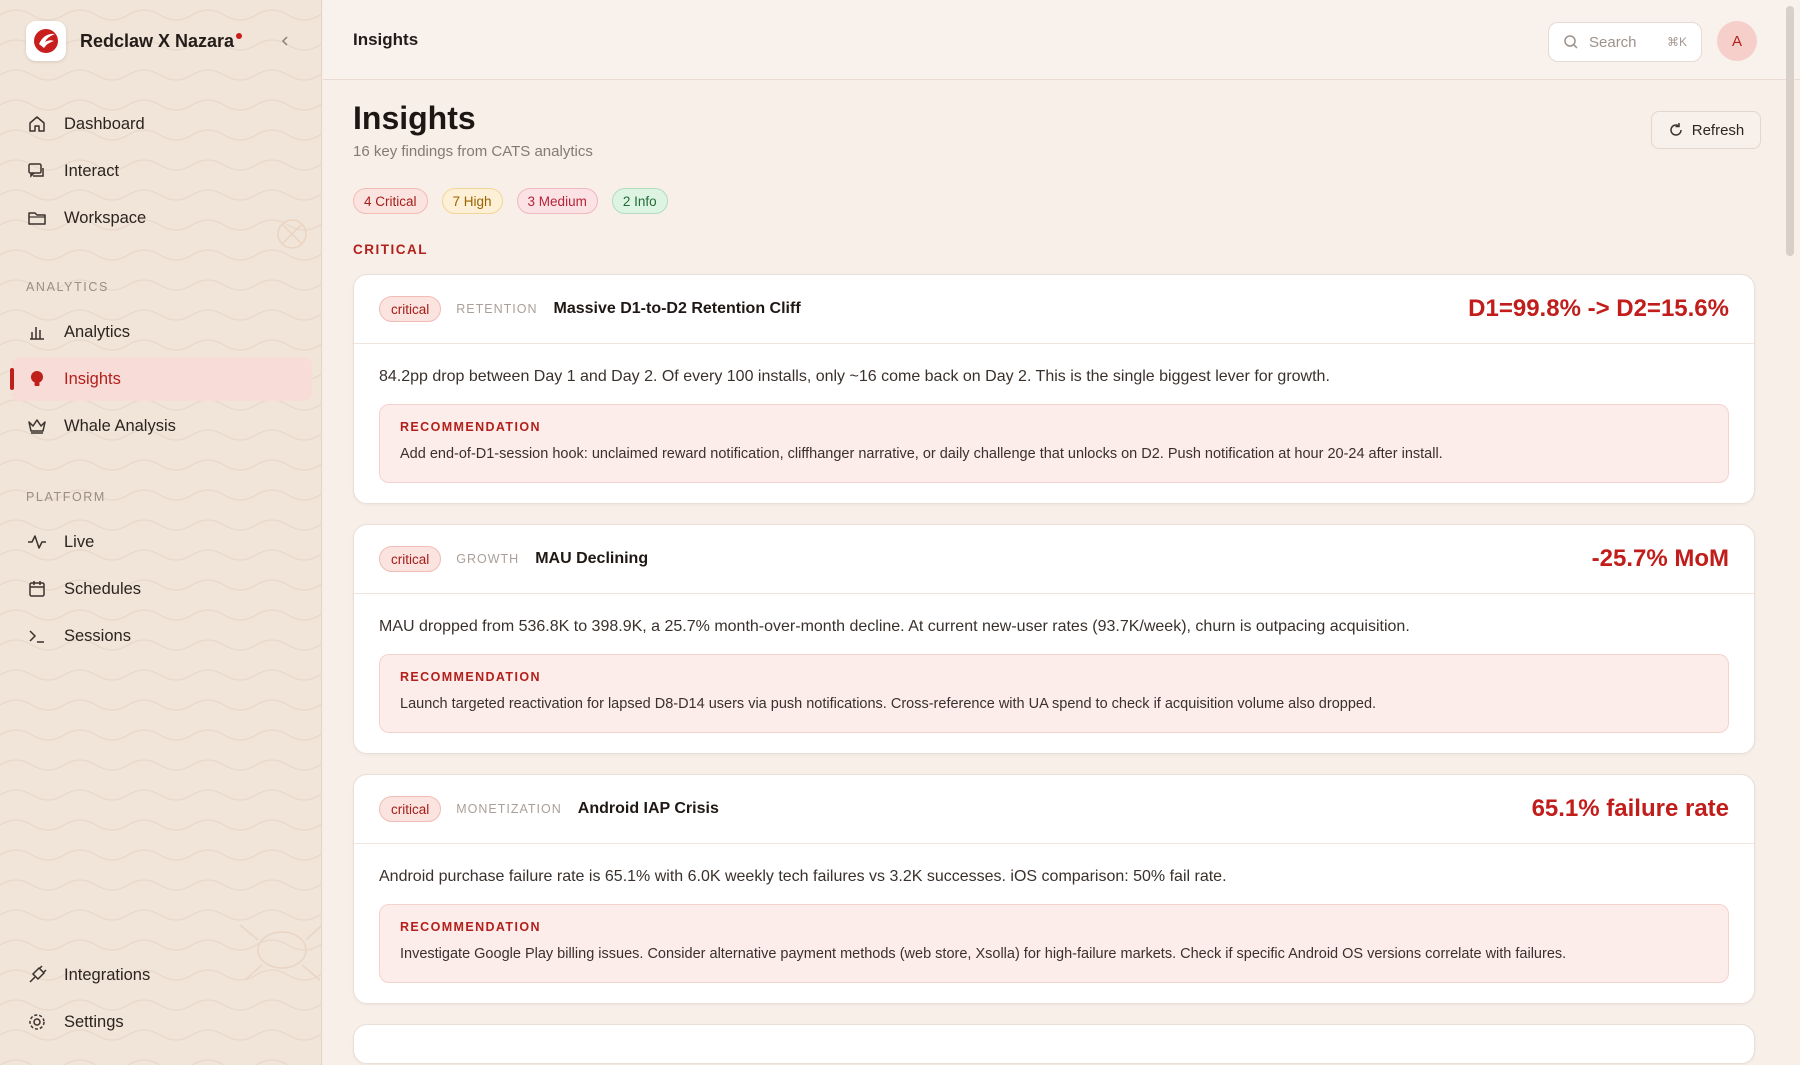  I want to click on bottom-nav: Integrations Settings, so click(162, 1000).